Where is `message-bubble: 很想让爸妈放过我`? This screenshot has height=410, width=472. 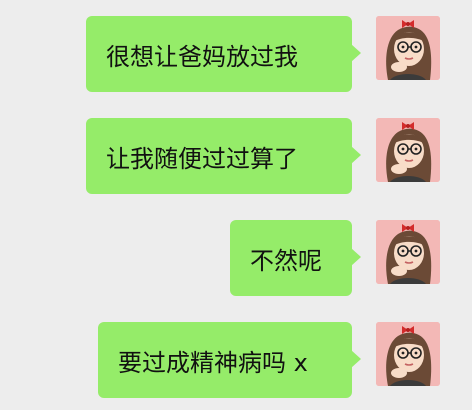 message-bubble: 很想让爸妈放过我 is located at coordinates (223, 54).